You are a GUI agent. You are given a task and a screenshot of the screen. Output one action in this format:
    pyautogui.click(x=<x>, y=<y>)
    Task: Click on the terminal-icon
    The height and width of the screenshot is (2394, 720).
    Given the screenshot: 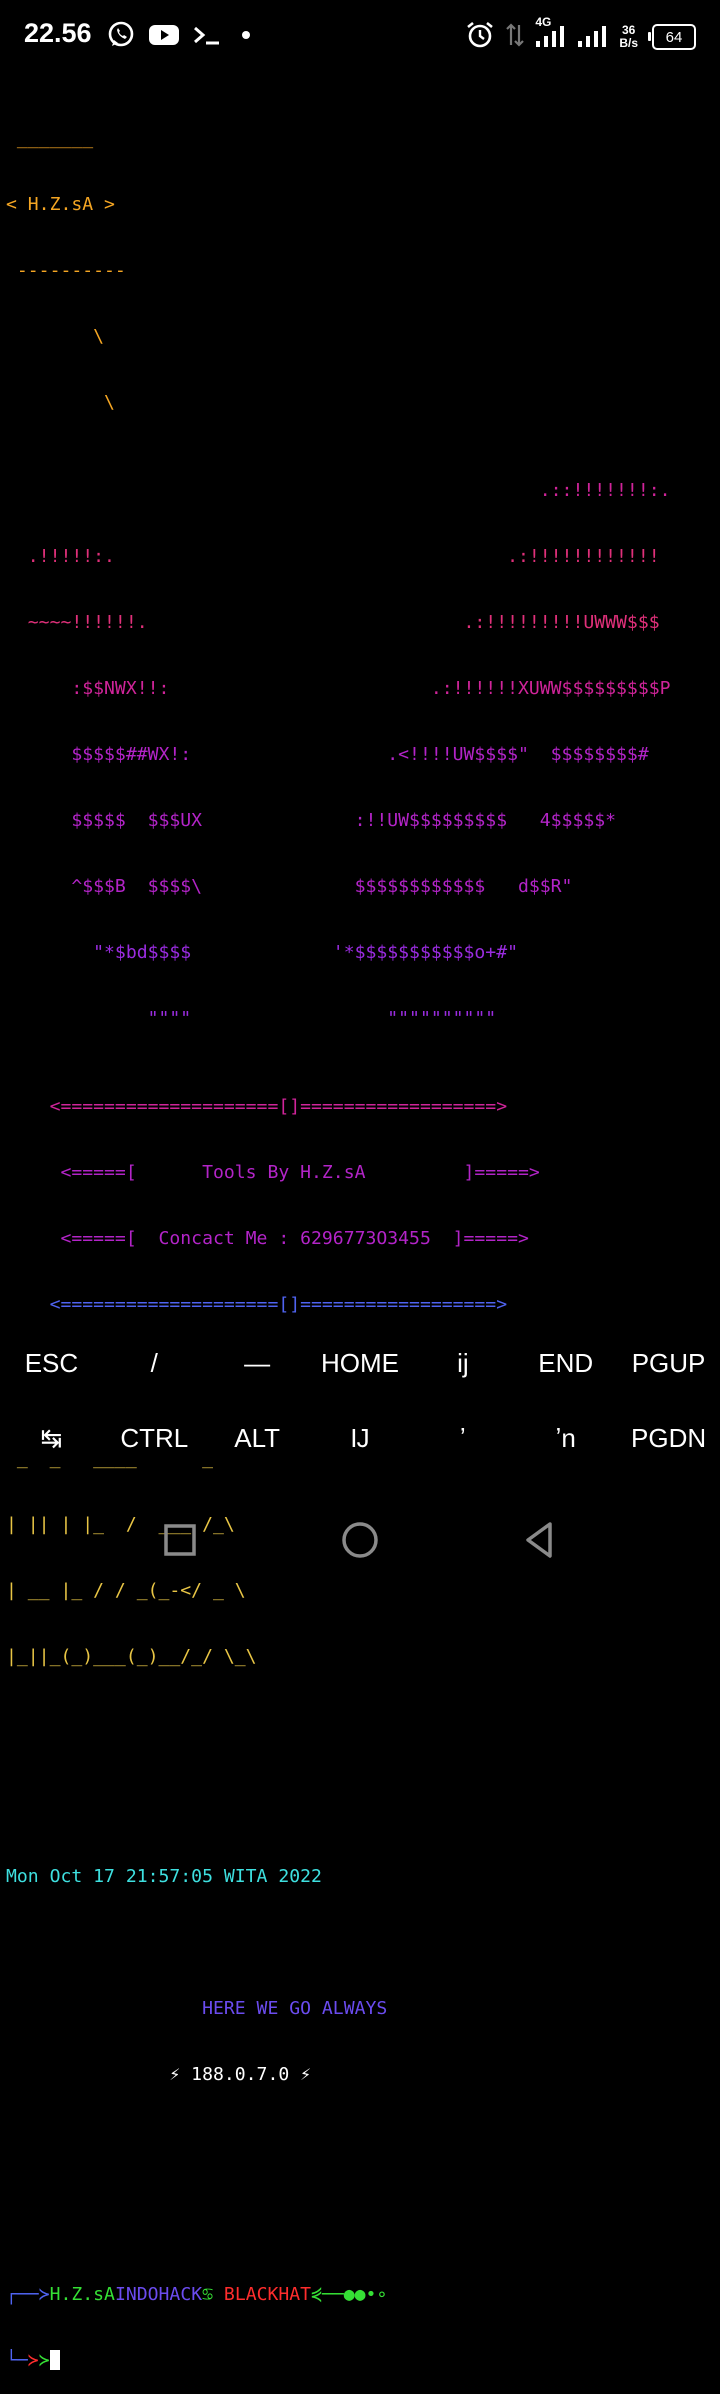 What is the action you would take?
    pyautogui.click(x=207, y=37)
    